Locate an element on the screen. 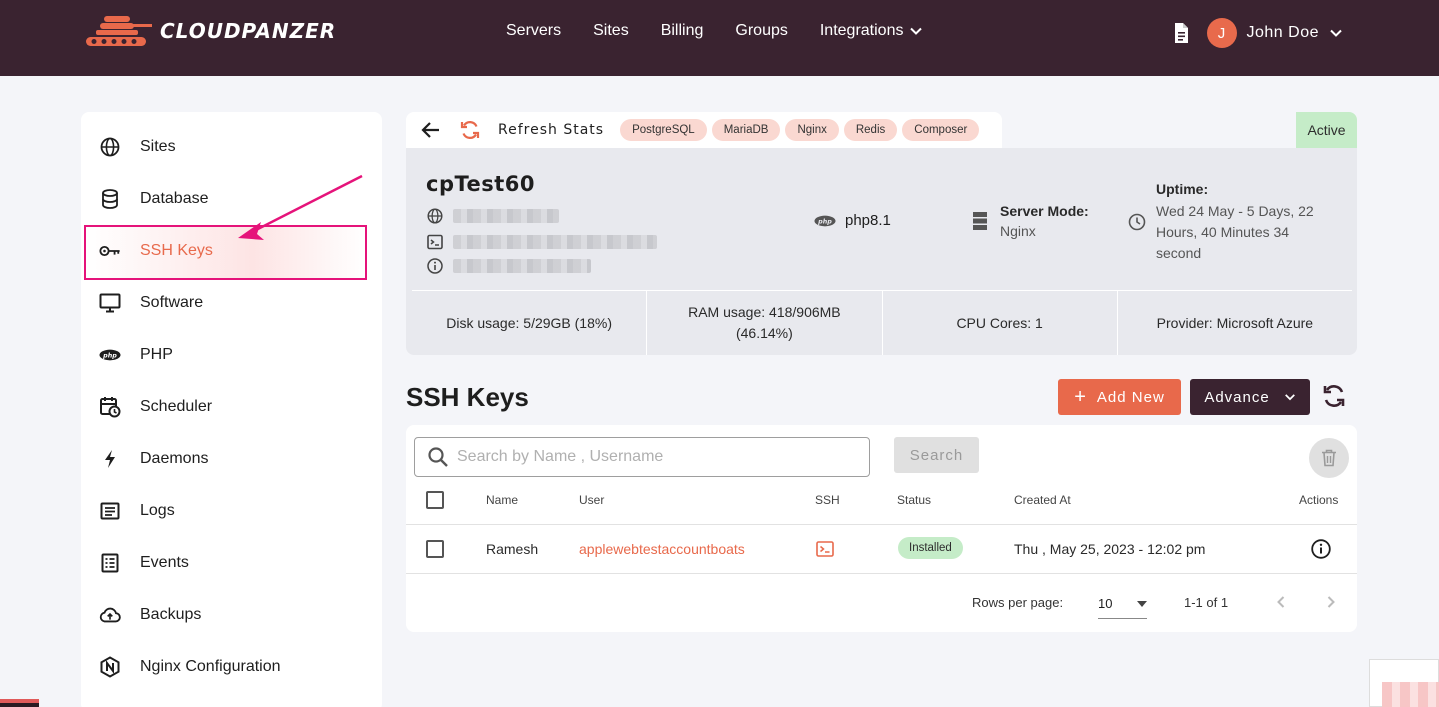 The height and width of the screenshot is (707, 1439). status-badge: Active is located at coordinates (1326, 130).